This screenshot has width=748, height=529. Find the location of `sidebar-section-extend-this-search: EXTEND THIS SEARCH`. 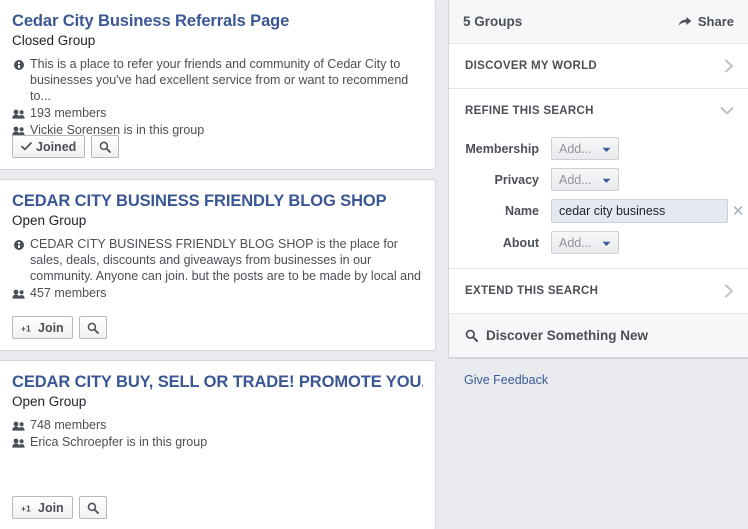

sidebar-section-extend-this-search: EXTEND THIS SEARCH is located at coordinates (598, 291).